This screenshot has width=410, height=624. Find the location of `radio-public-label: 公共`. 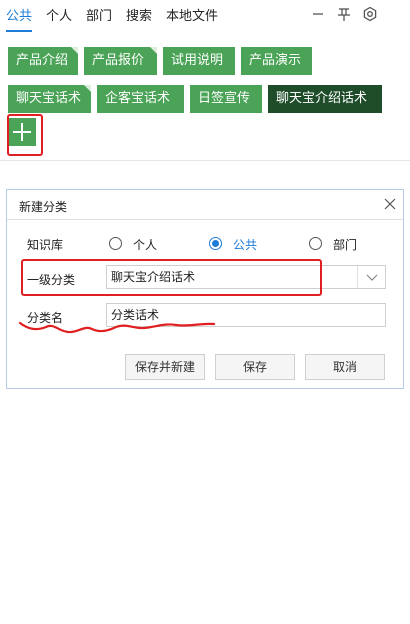

radio-public-label: 公共 is located at coordinates (245, 245).